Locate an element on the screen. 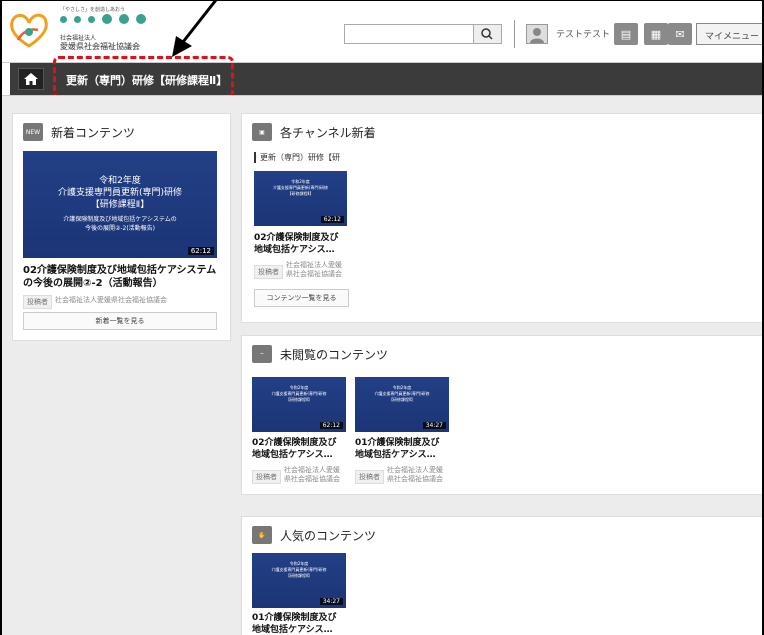  document-icon: ▦ is located at coordinates (656, 34).